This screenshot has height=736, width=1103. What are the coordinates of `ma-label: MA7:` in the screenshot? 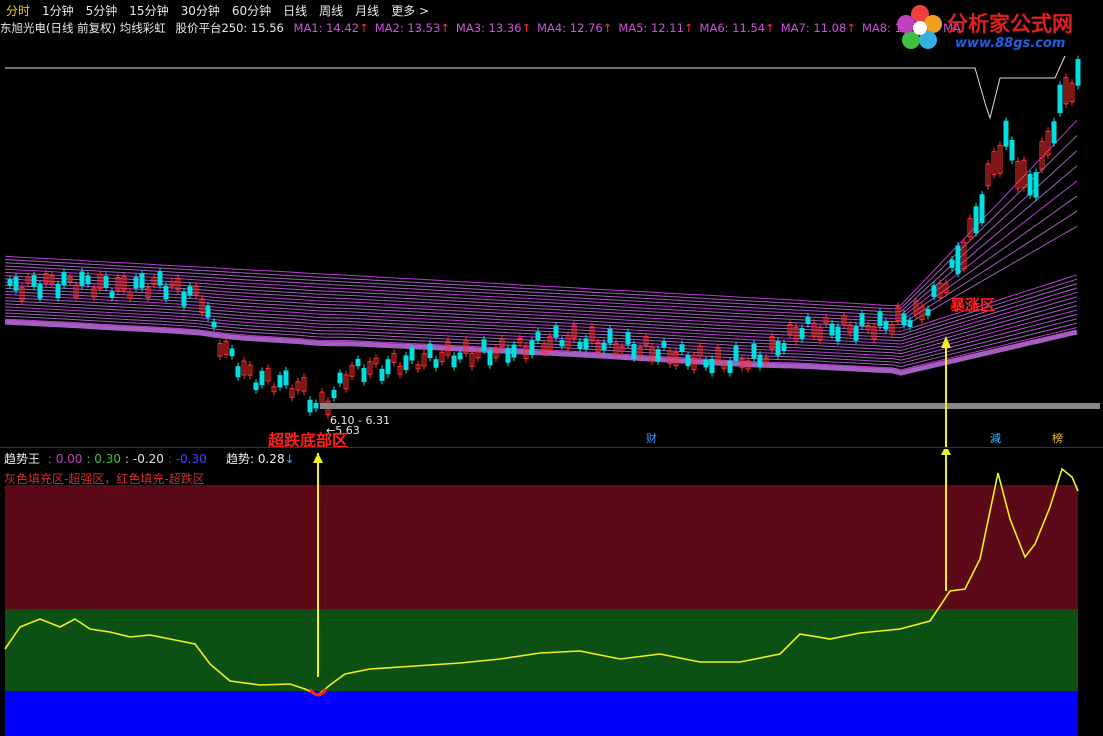 It's located at (795, 28).